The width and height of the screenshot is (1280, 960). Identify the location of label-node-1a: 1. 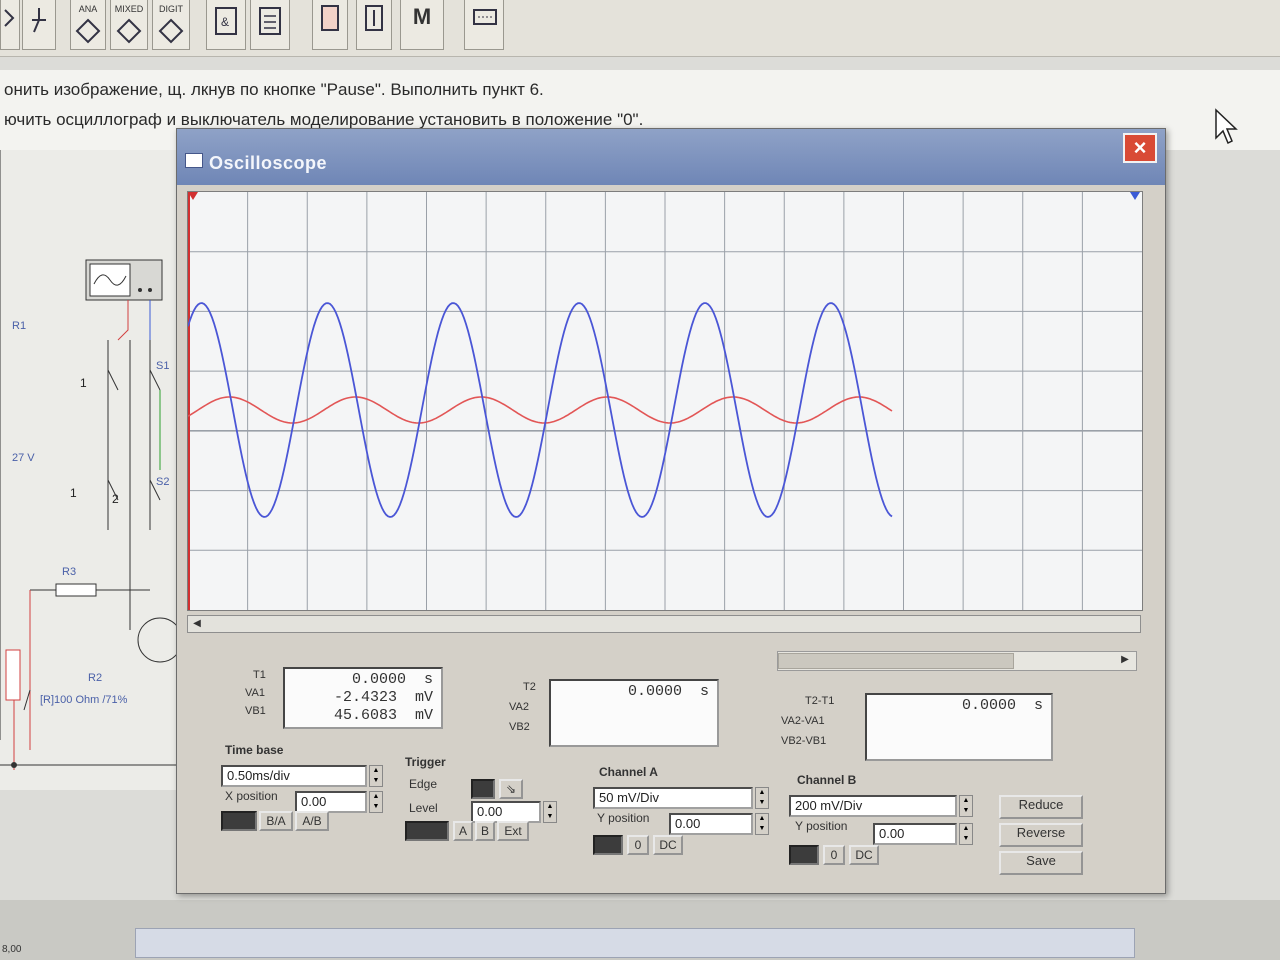
(83, 383).